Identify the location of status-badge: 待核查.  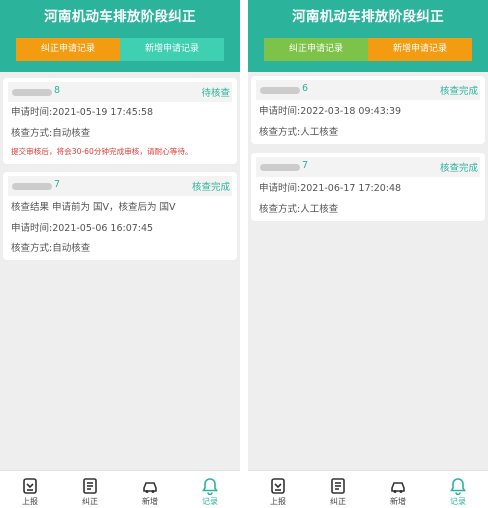
(215, 93).